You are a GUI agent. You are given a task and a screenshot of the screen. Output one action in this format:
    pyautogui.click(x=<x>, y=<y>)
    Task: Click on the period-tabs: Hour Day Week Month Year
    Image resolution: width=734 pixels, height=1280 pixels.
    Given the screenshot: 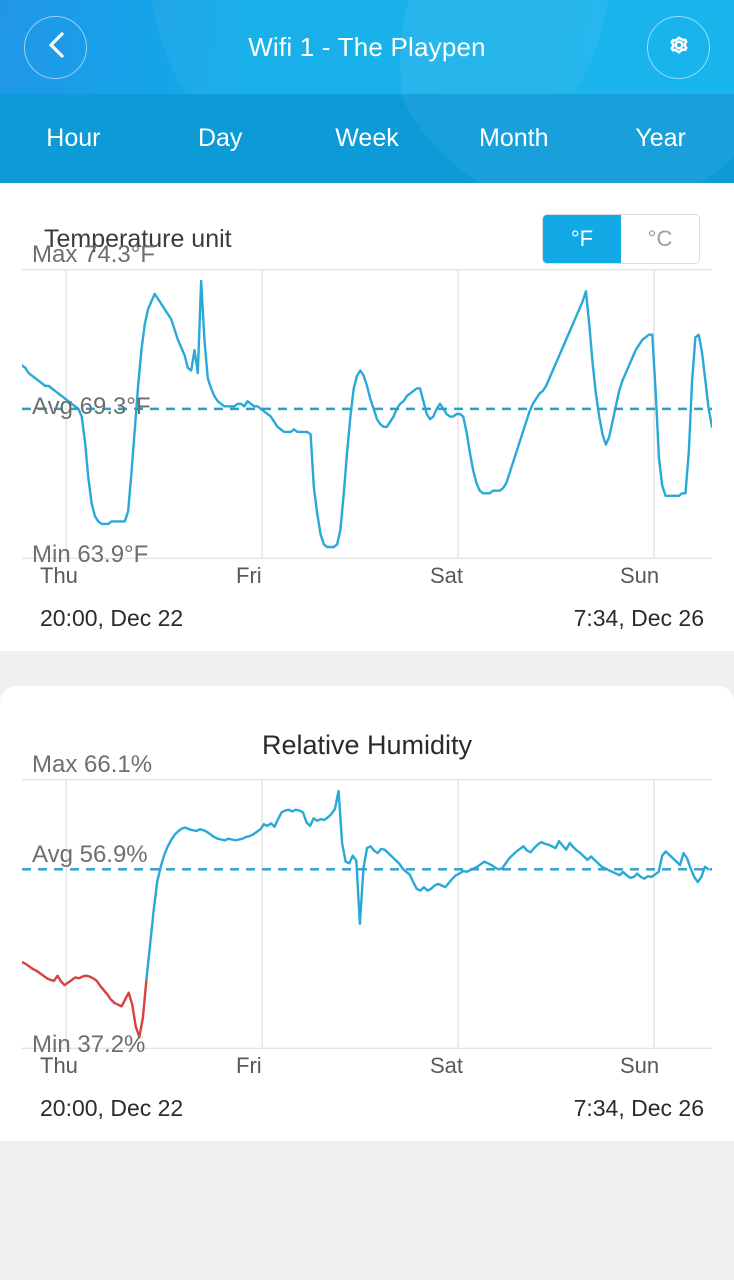 What is the action you would take?
    pyautogui.click(x=367, y=138)
    